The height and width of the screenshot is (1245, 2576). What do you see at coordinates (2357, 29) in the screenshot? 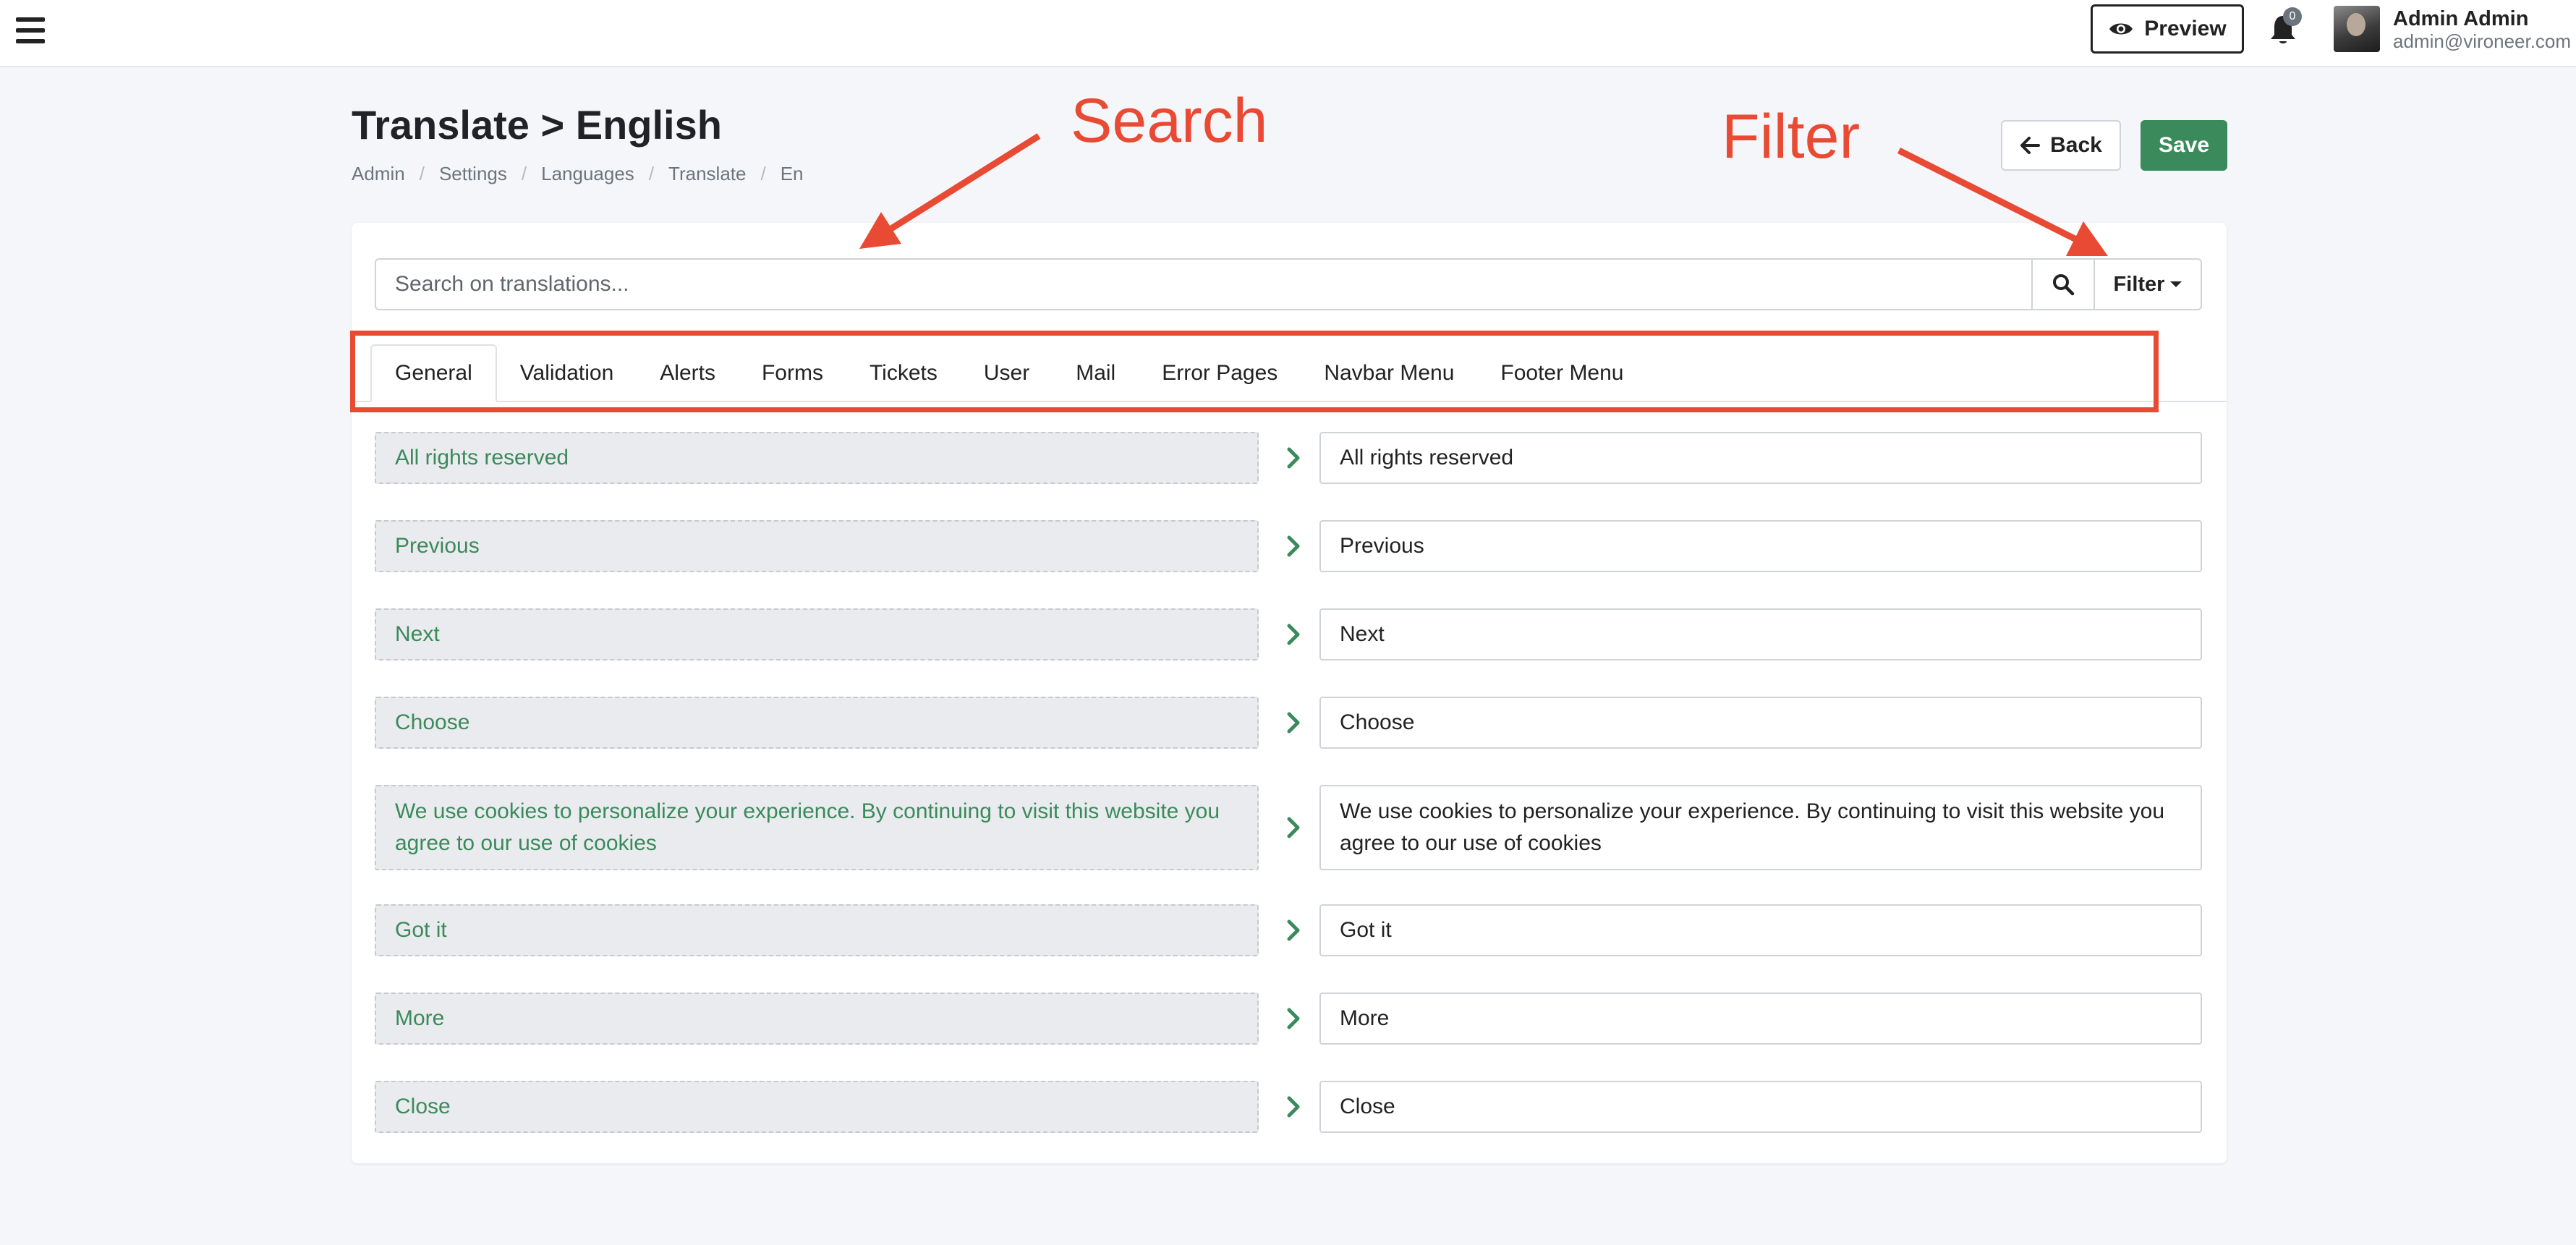
I see `avatar` at bounding box center [2357, 29].